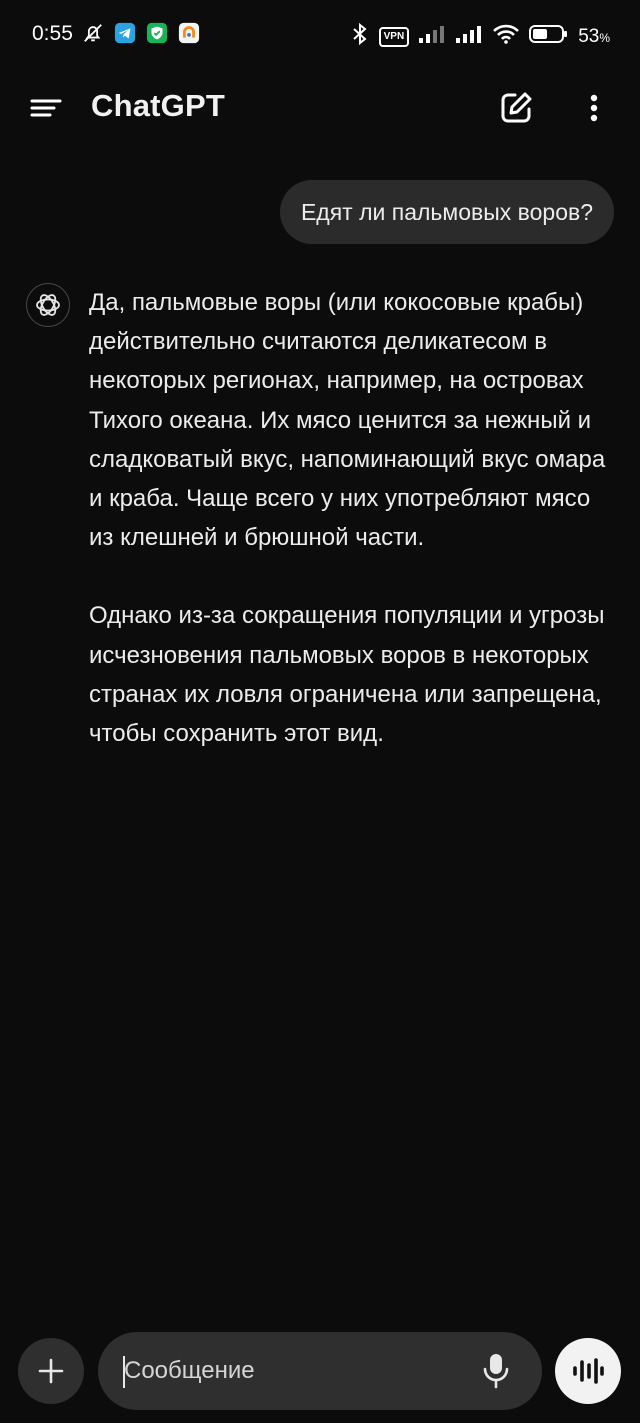 This screenshot has height=1423, width=640. I want to click on menu-icon, so click(46, 108).